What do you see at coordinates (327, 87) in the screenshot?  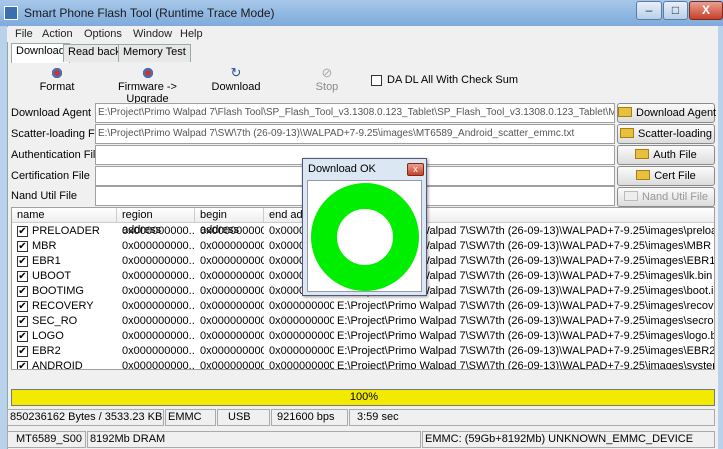 I see `stop-label: Stop` at bounding box center [327, 87].